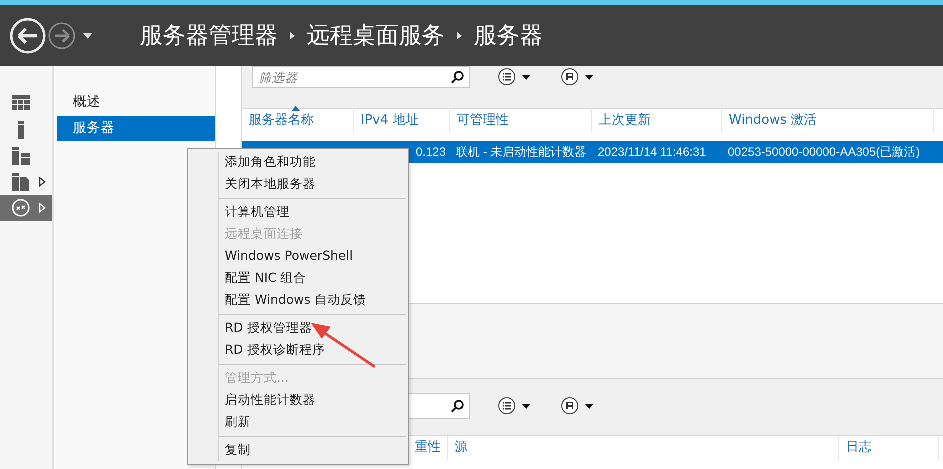 Image resolution: width=943 pixels, height=469 pixels. I want to click on column-header: 服务器名称, so click(298, 121).